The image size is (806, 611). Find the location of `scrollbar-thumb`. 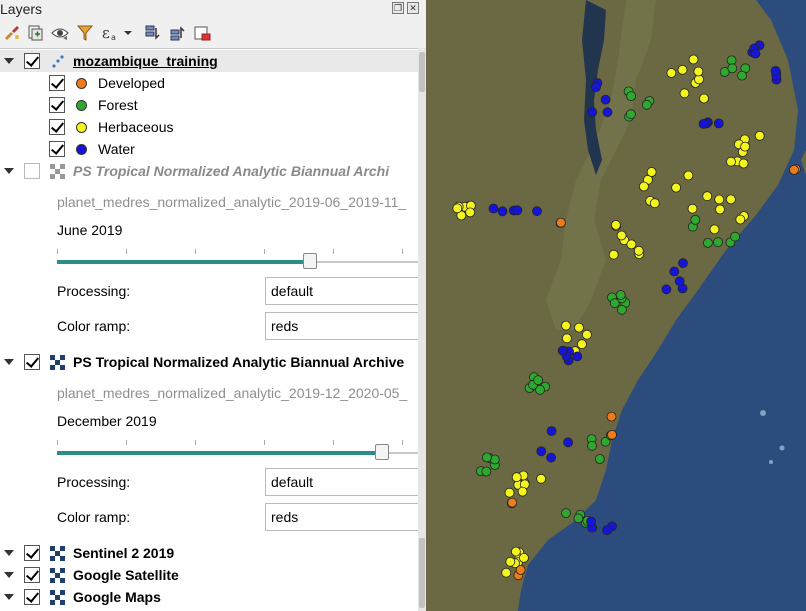

scrollbar-thumb is located at coordinates (422, 573).